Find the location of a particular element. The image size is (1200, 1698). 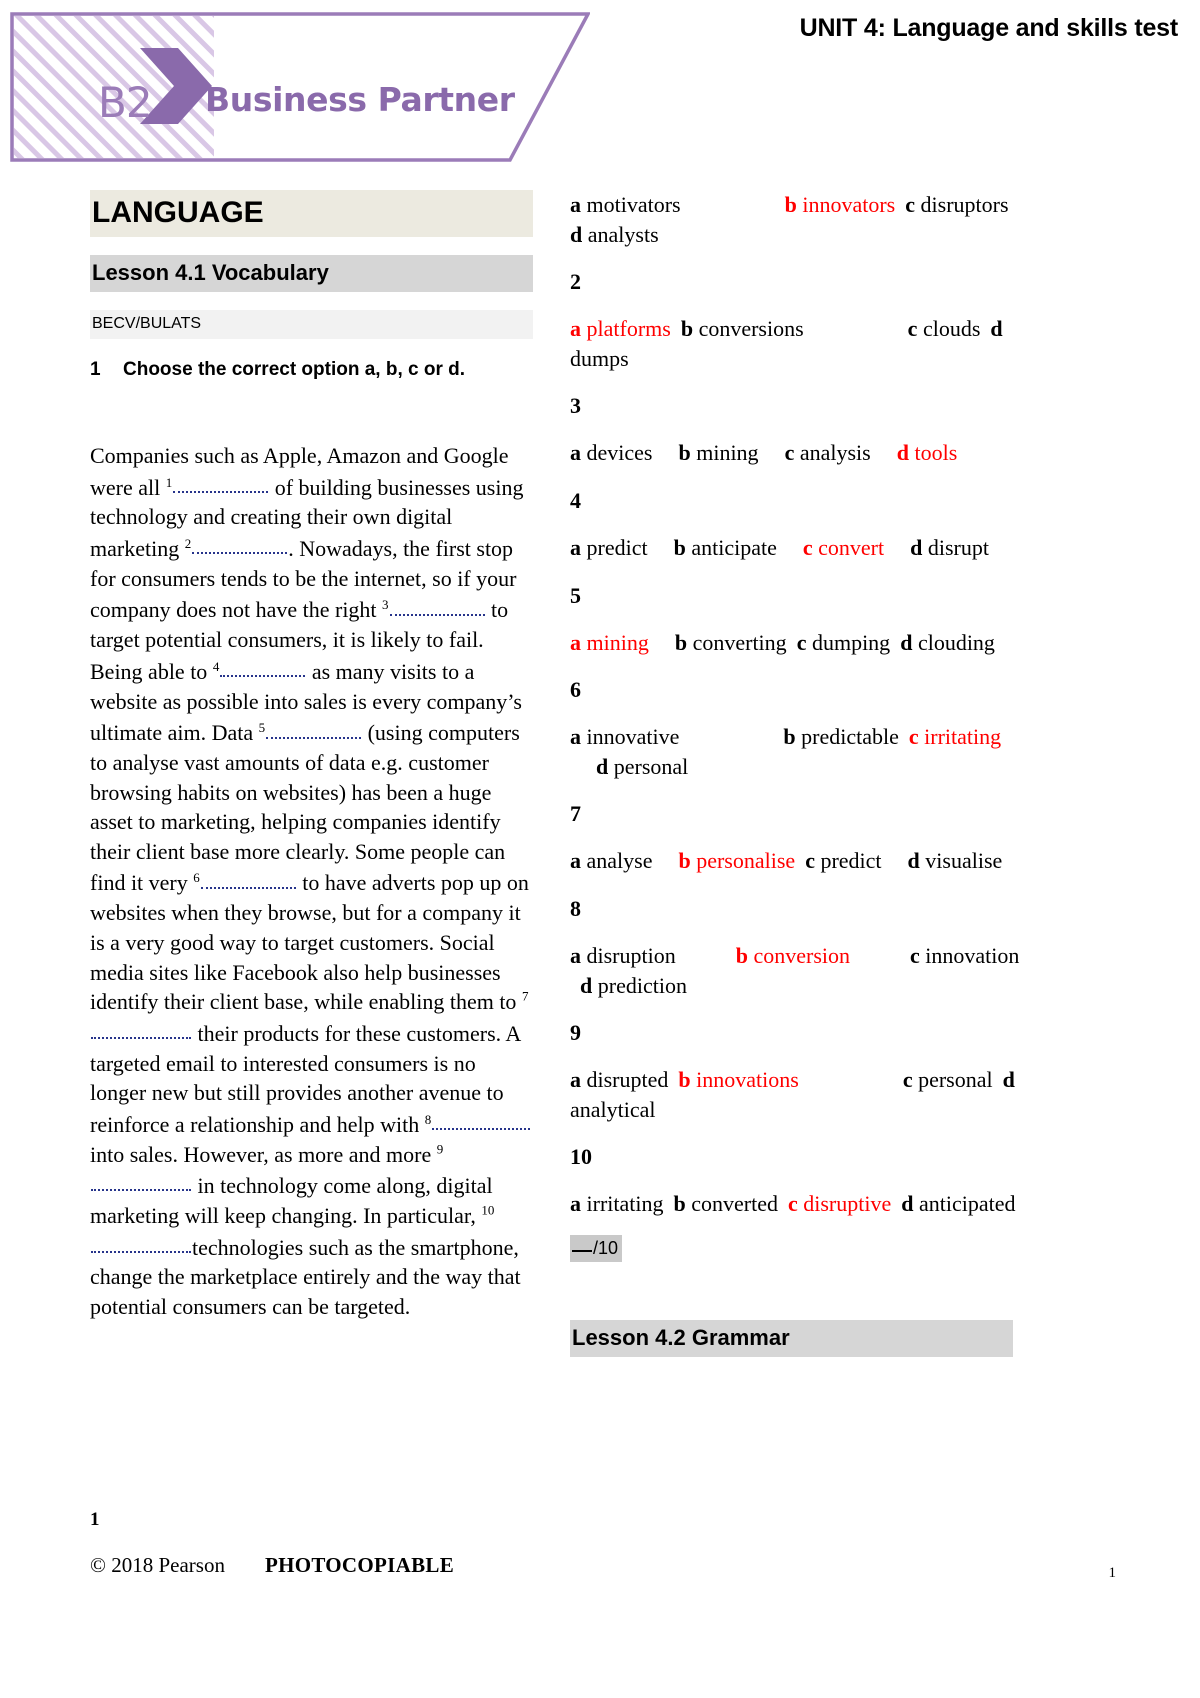

option-word: anticipated is located at coordinates (964, 1204).